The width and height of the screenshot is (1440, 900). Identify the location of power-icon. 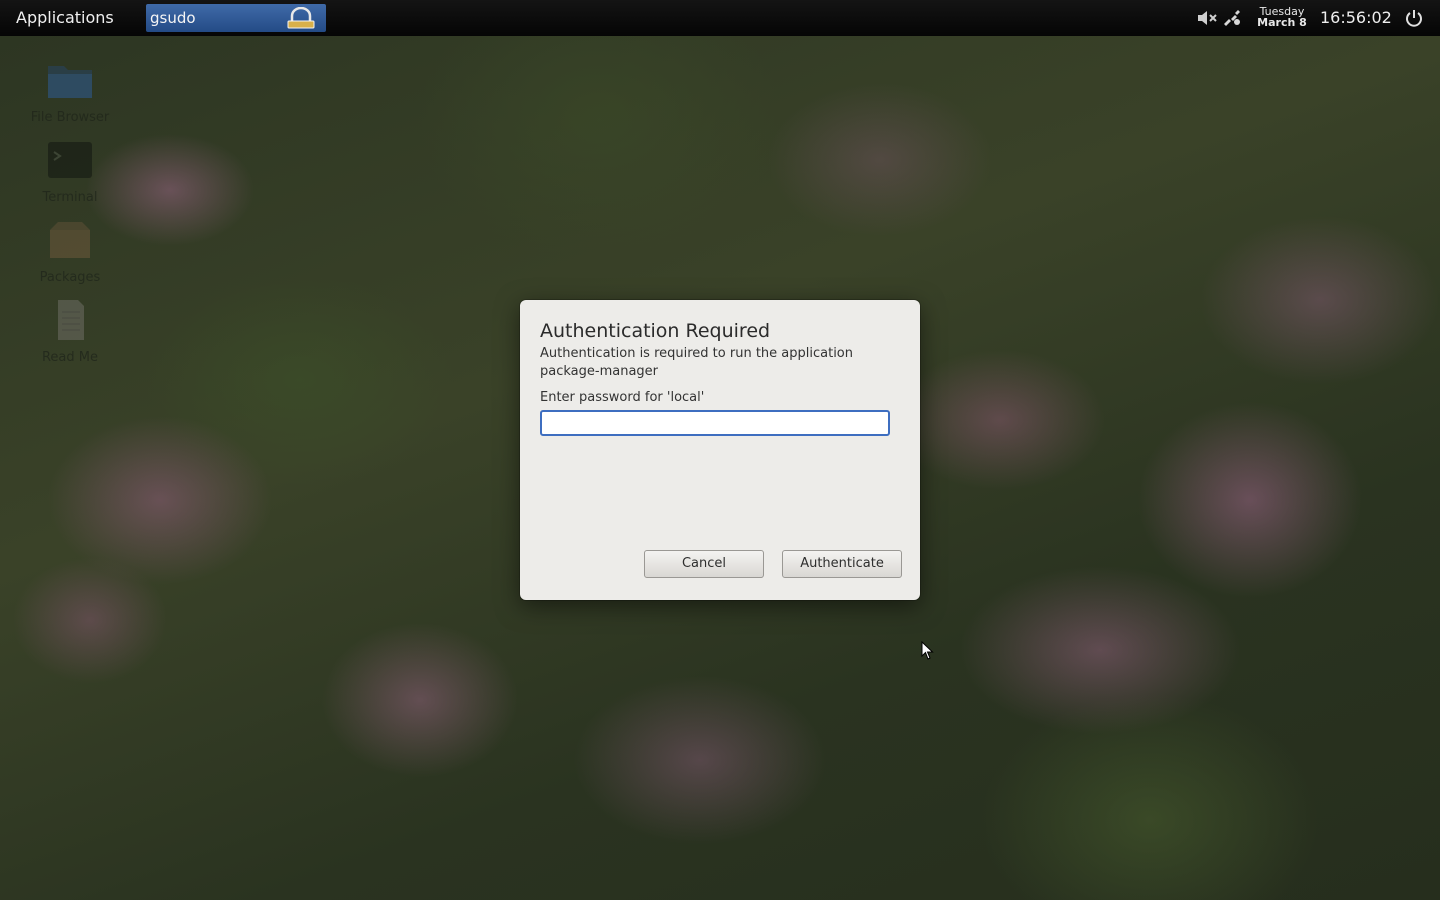
(1414, 18).